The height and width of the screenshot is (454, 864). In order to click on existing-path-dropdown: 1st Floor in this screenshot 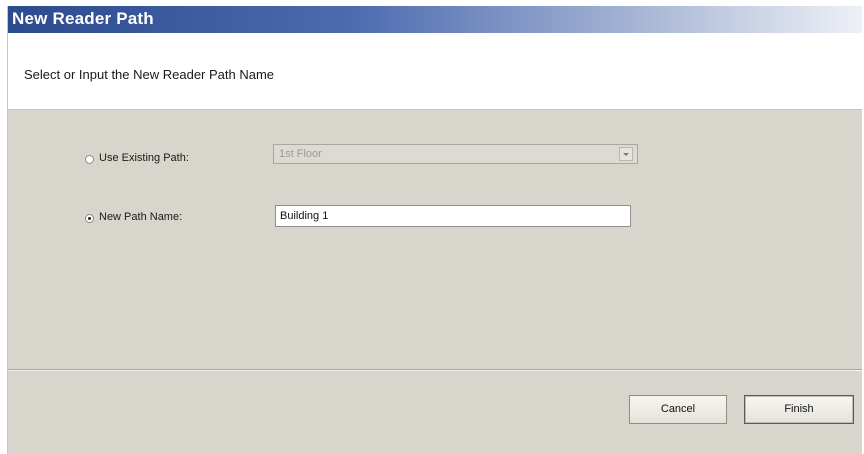, I will do `click(455, 154)`.